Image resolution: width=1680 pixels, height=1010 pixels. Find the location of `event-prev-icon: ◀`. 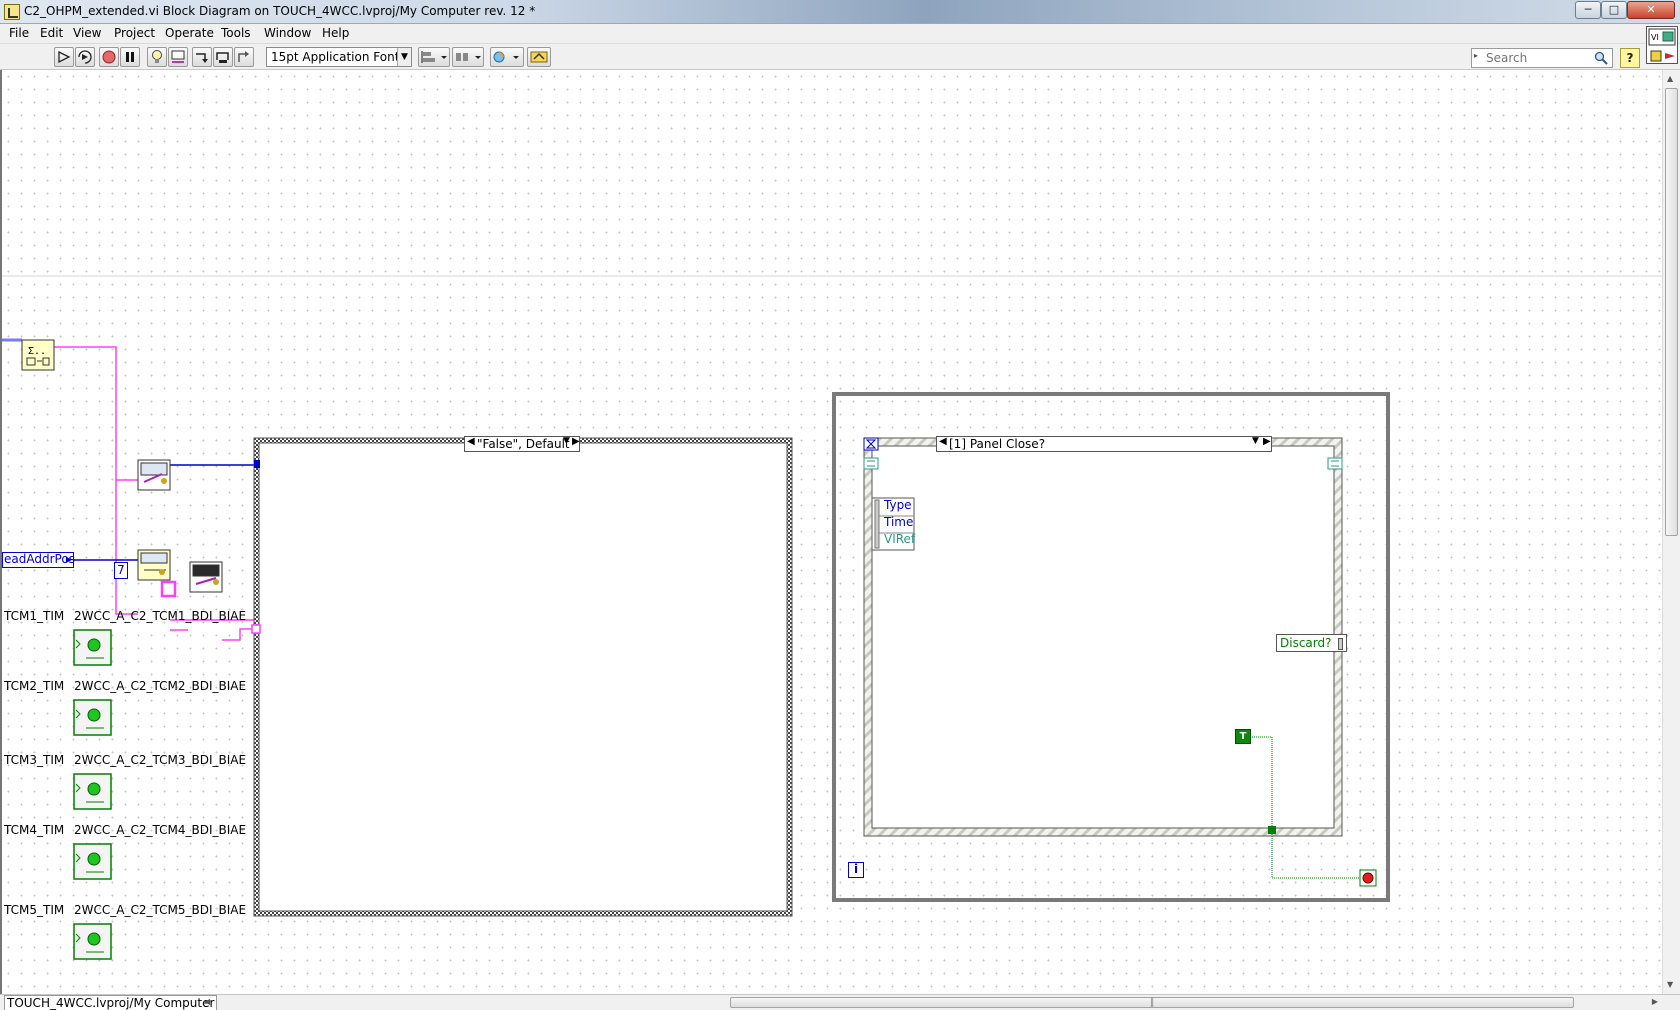

event-prev-icon: ◀ is located at coordinates (943, 441).